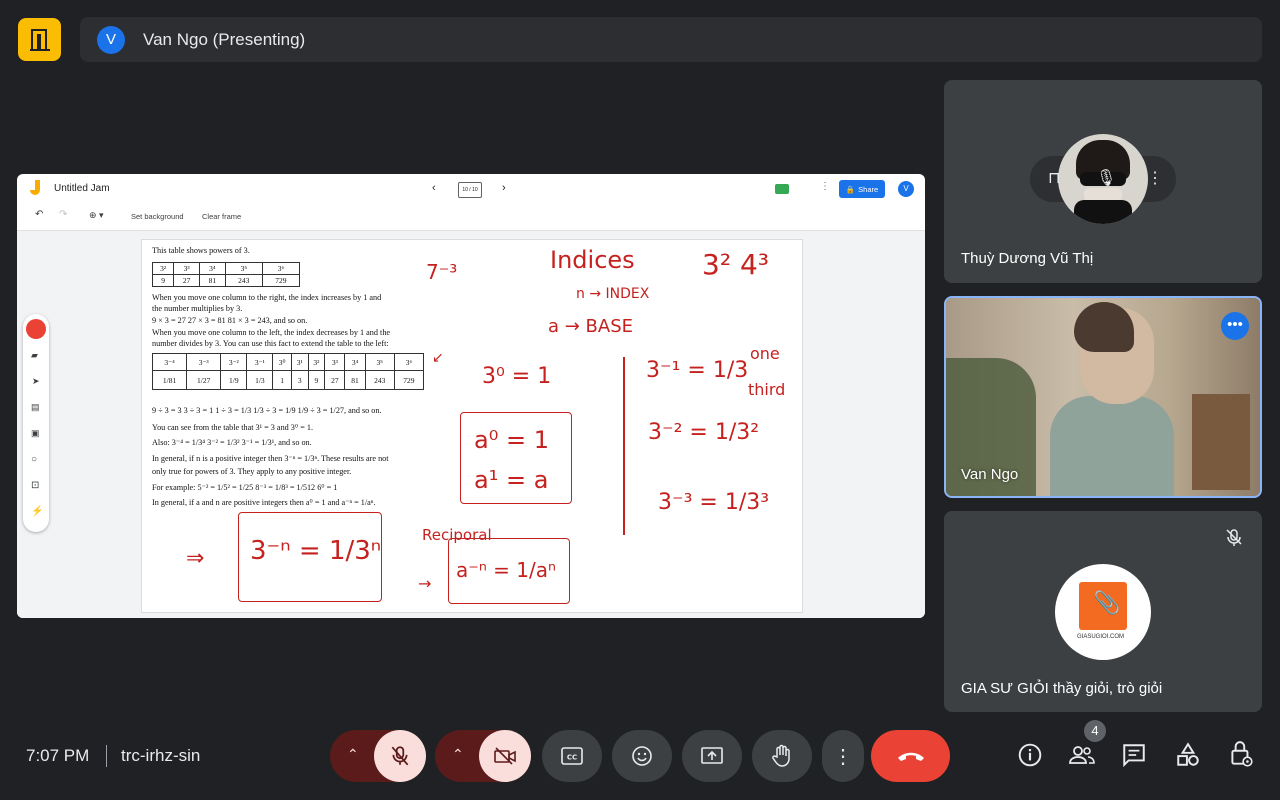 Image resolution: width=1280 pixels, height=800 pixels. I want to click on svg-text: CC, so click(572, 758).